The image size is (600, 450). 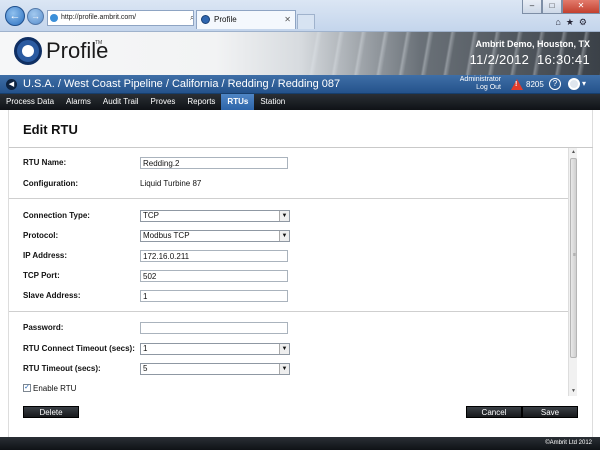 What do you see at coordinates (50, 129) in the screenshot?
I see `page-title: Edit RTU` at bounding box center [50, 129].